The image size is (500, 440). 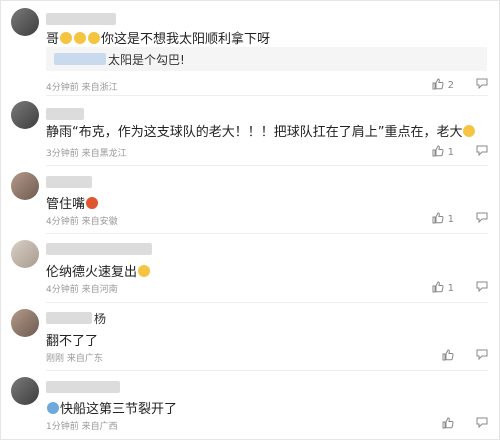 I want to click on comment-text-part: 伦纳德火速复出, so click(x=92, y=272).